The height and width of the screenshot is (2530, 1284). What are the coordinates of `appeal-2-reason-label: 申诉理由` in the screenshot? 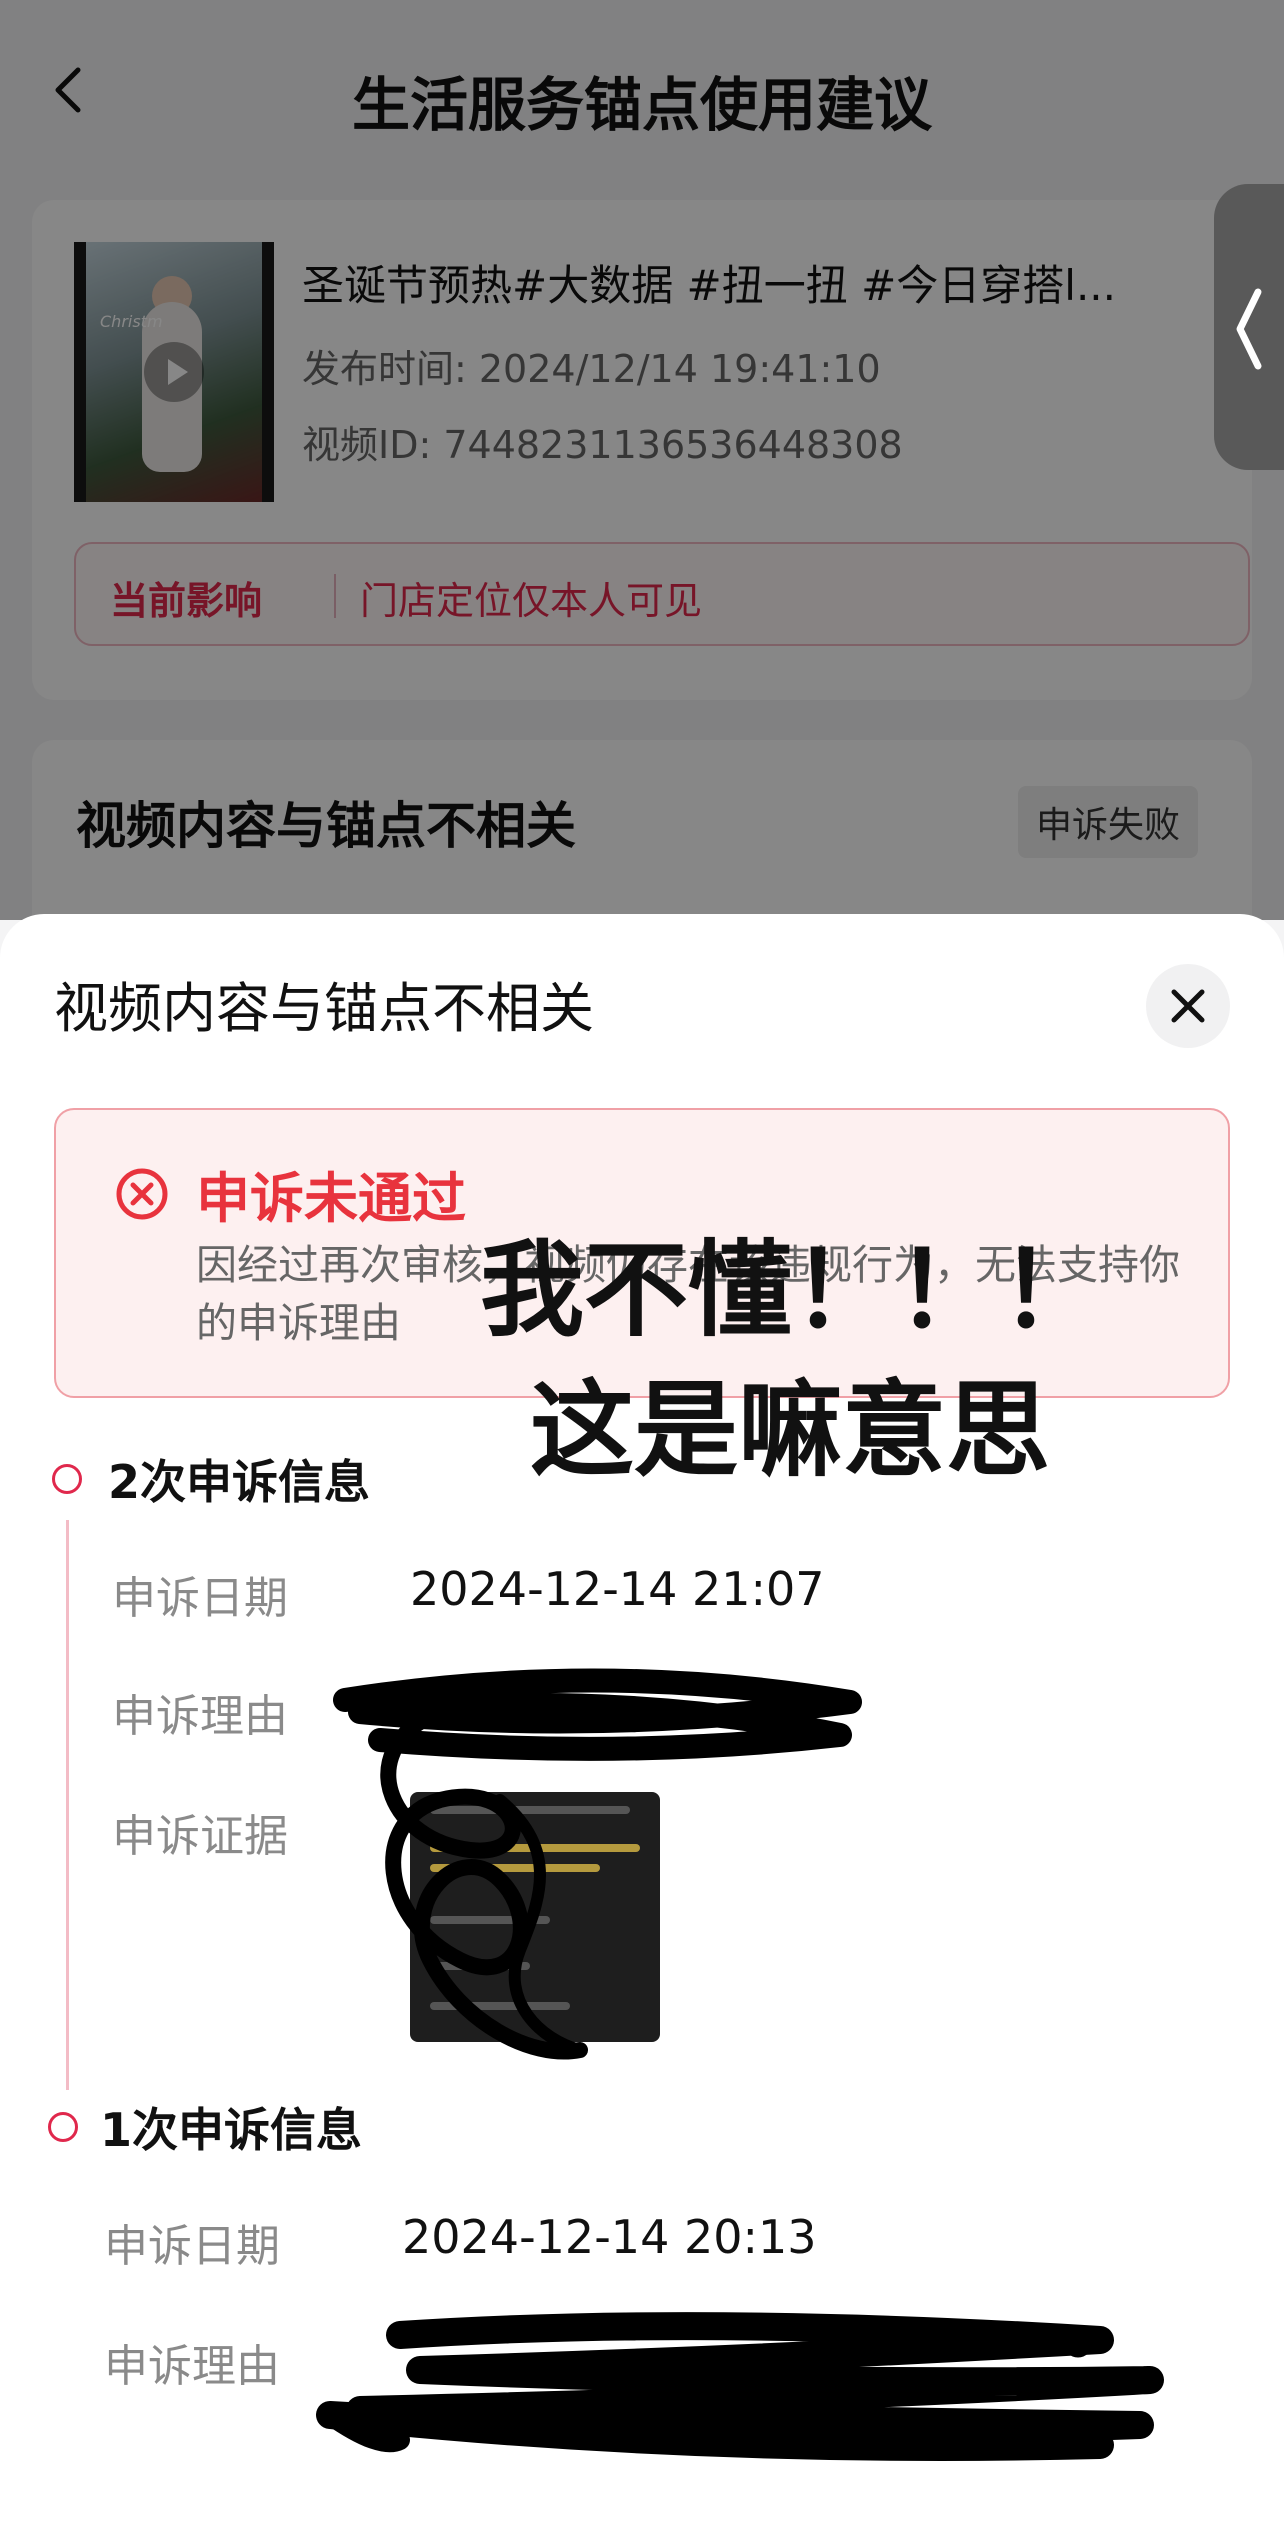 It's located at (200, 1716).